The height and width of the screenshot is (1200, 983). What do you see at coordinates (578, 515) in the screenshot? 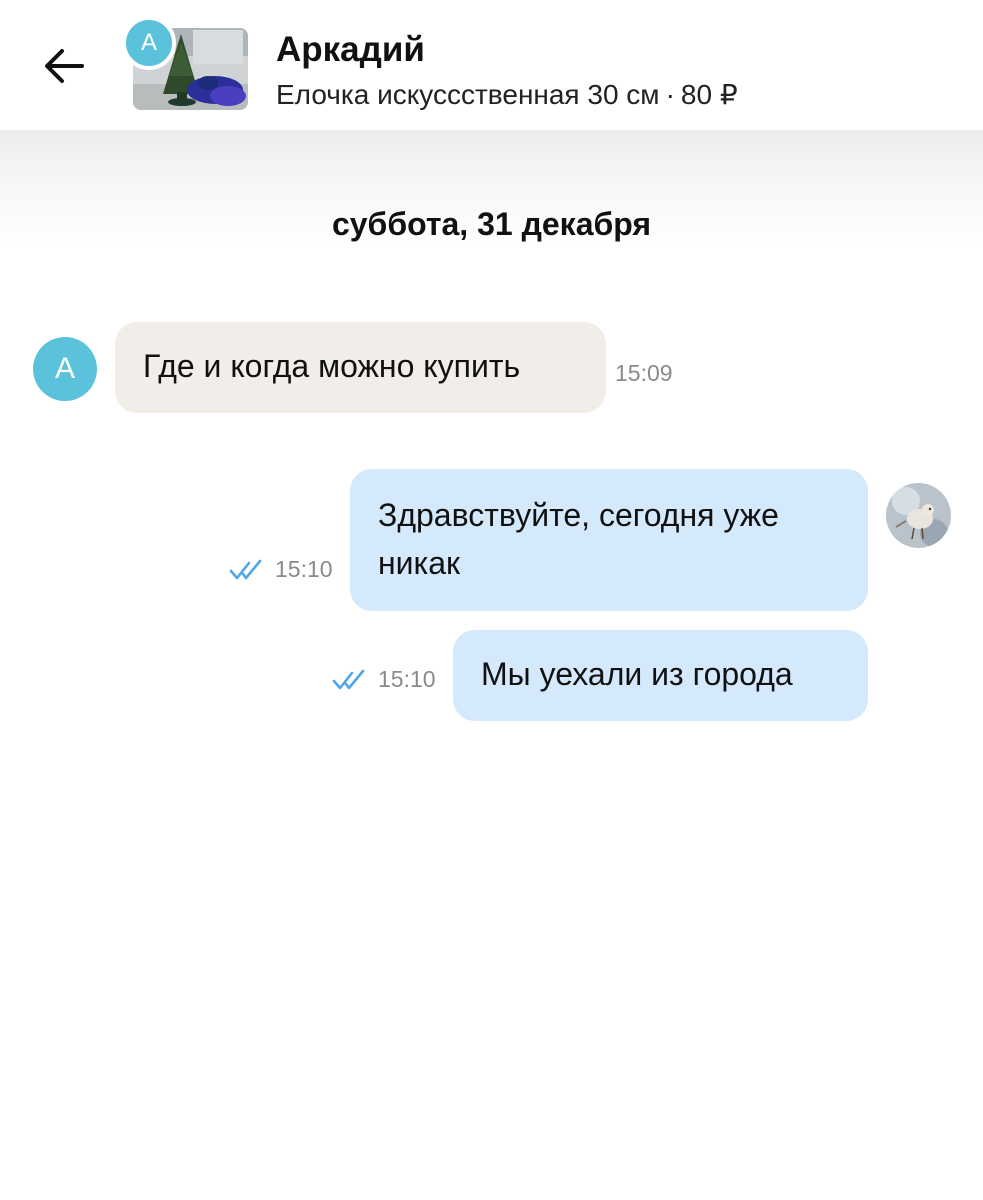
I see `message-text-line: Здравствуйте, сегодня уже` at bounding box center [578, 515].